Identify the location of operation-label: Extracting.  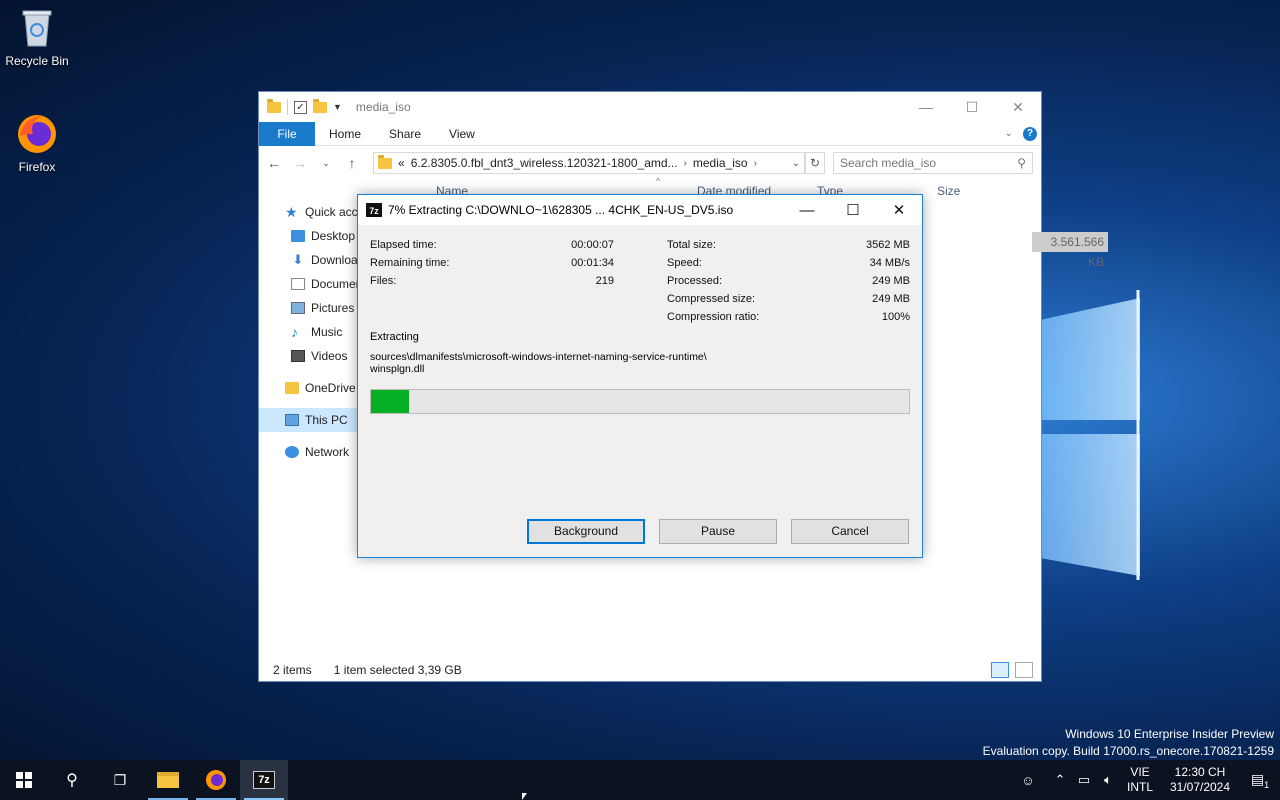
(394, 337).